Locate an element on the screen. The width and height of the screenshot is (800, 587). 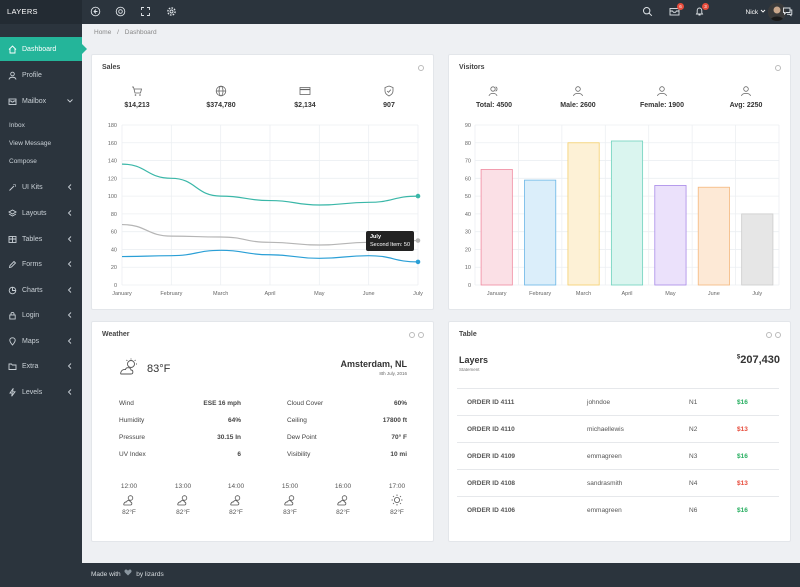
sidebar-item-ui-kits: UI Kits is located at coordinates (41, 187).